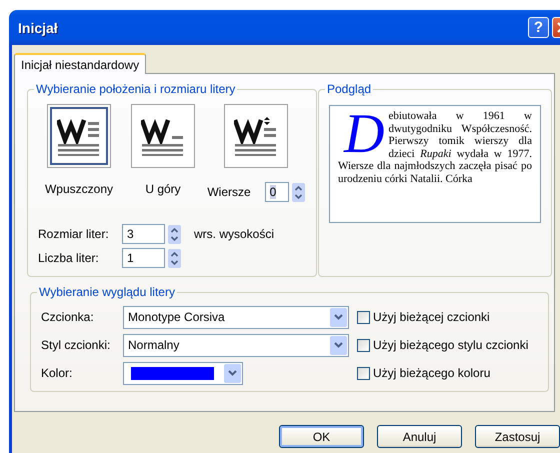  I want to click on help-button: ?, so click(538, 27).